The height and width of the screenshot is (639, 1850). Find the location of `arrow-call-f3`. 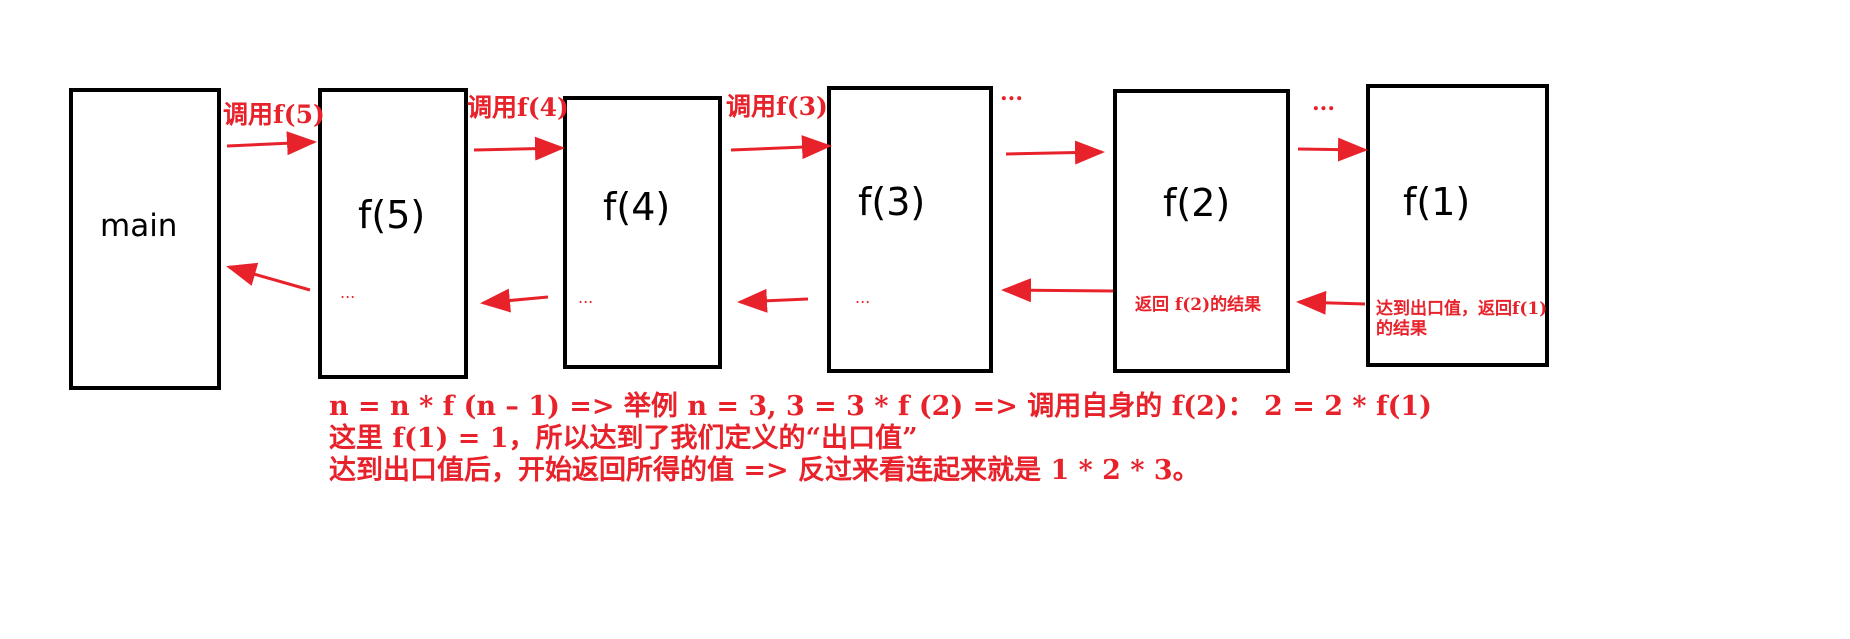

arrow-call-f3 is located at coordinates (781, 147).